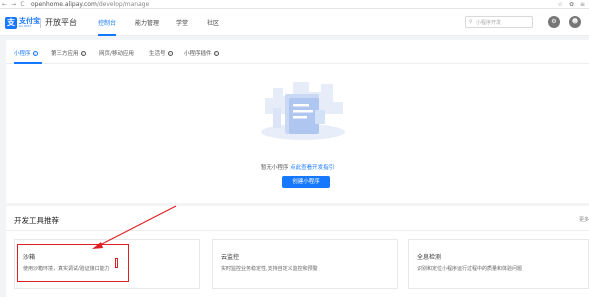 This screenshot has height=297, width=589. What do you see at coordinates (40, 23) in the screenshot?
I see `logo-divider` at bounding box center [40, 23].